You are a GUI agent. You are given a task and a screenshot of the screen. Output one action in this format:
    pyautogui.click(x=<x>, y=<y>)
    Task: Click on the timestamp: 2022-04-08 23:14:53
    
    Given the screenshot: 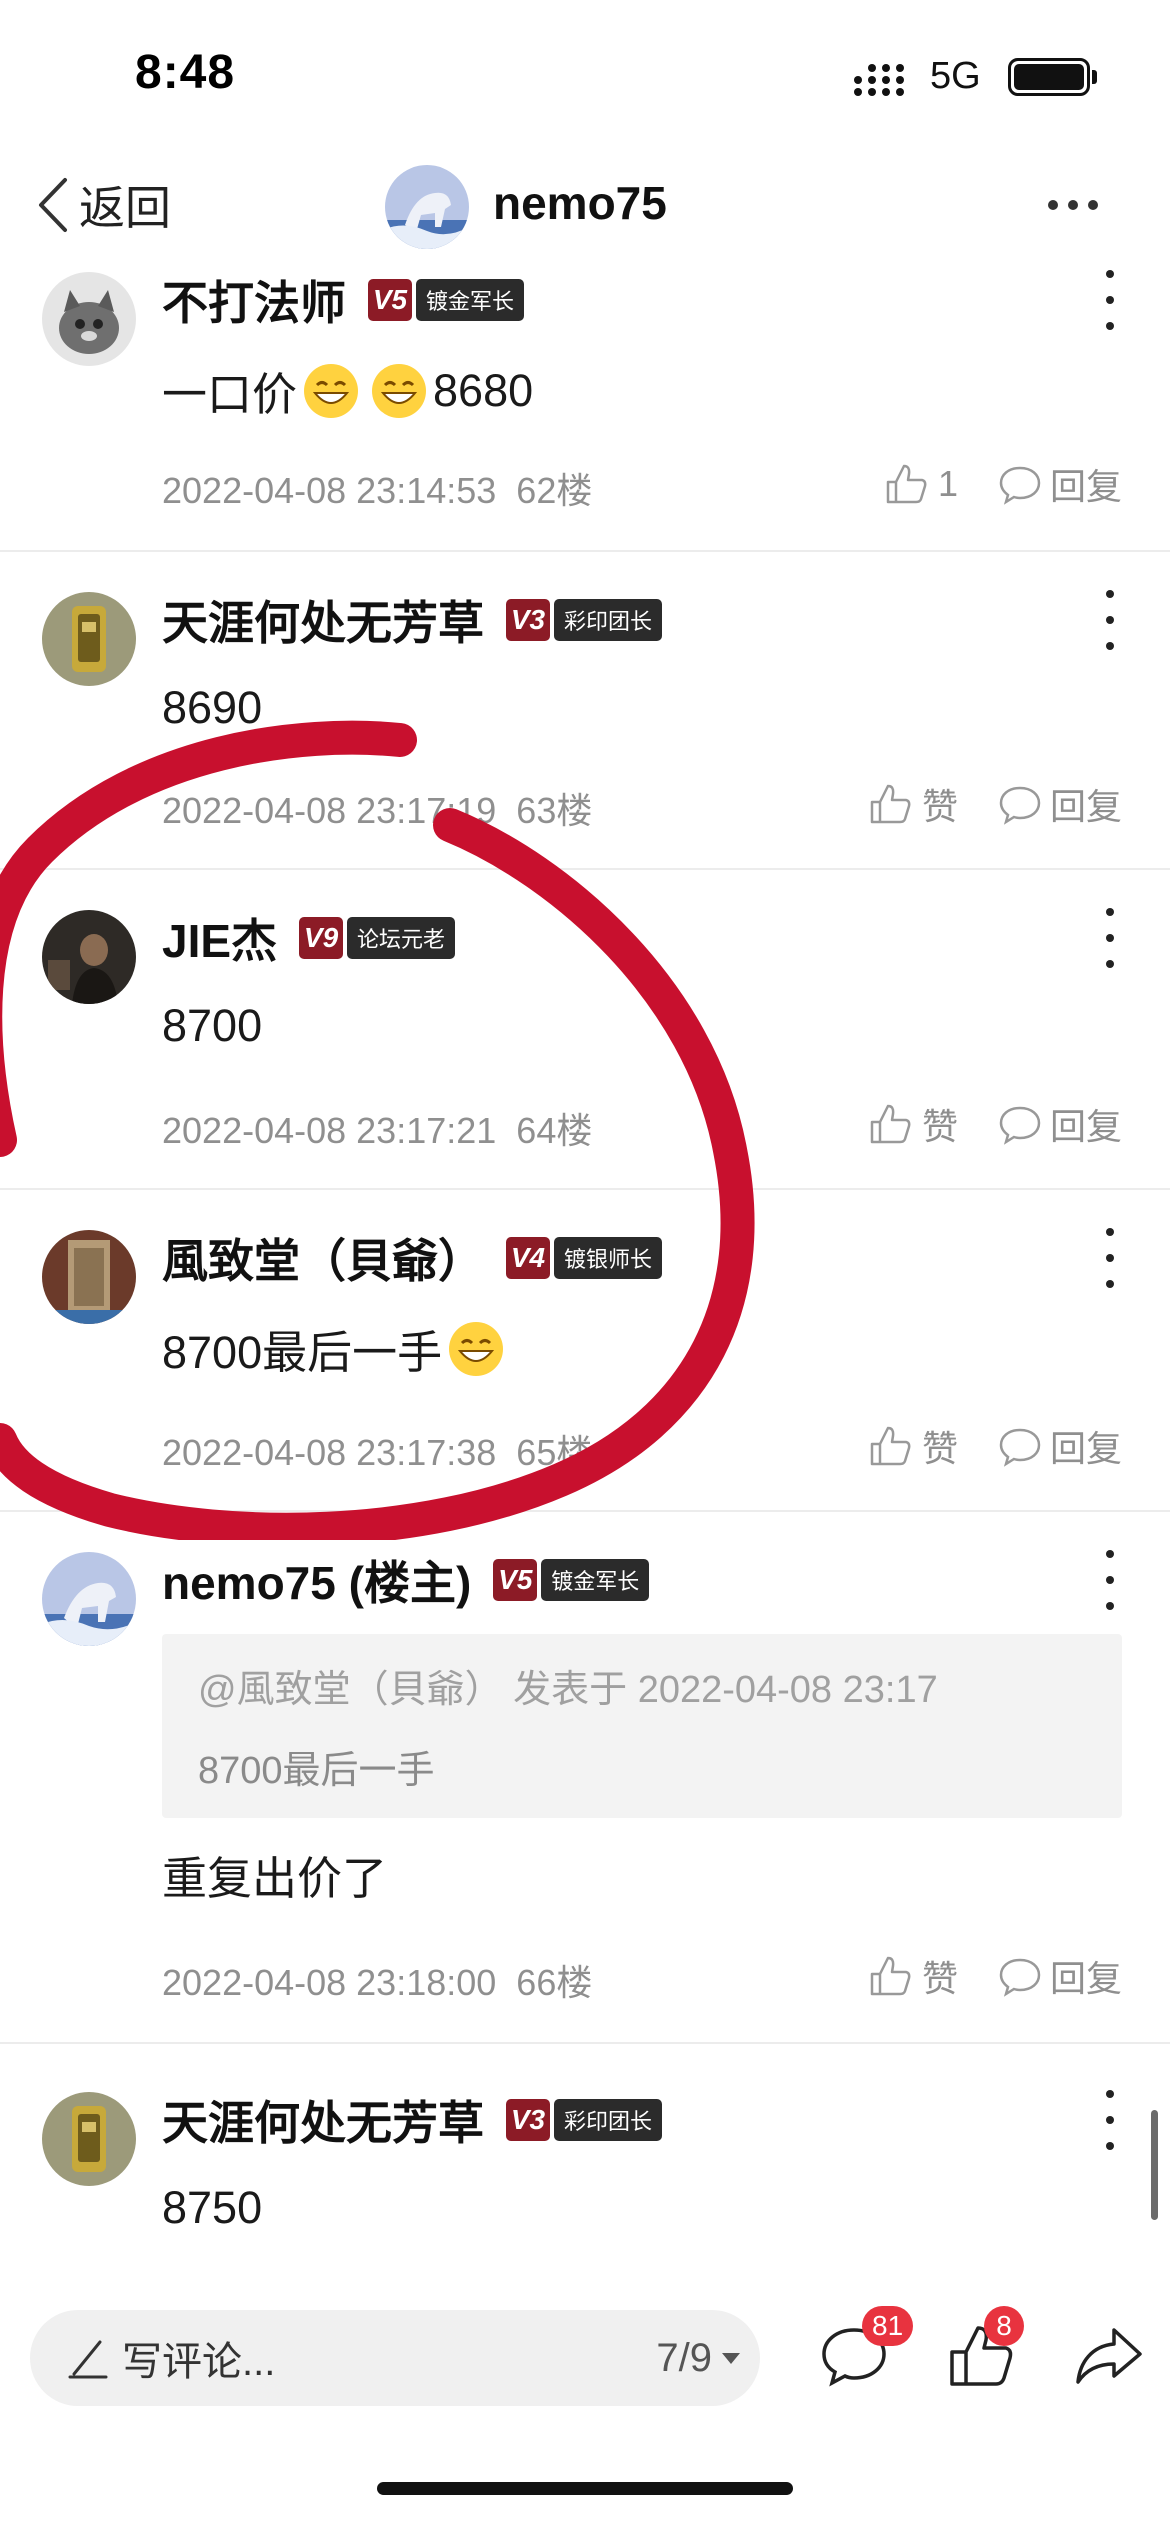 What is the action you would take?
    pyautogui.click(x=329, y=490)
    